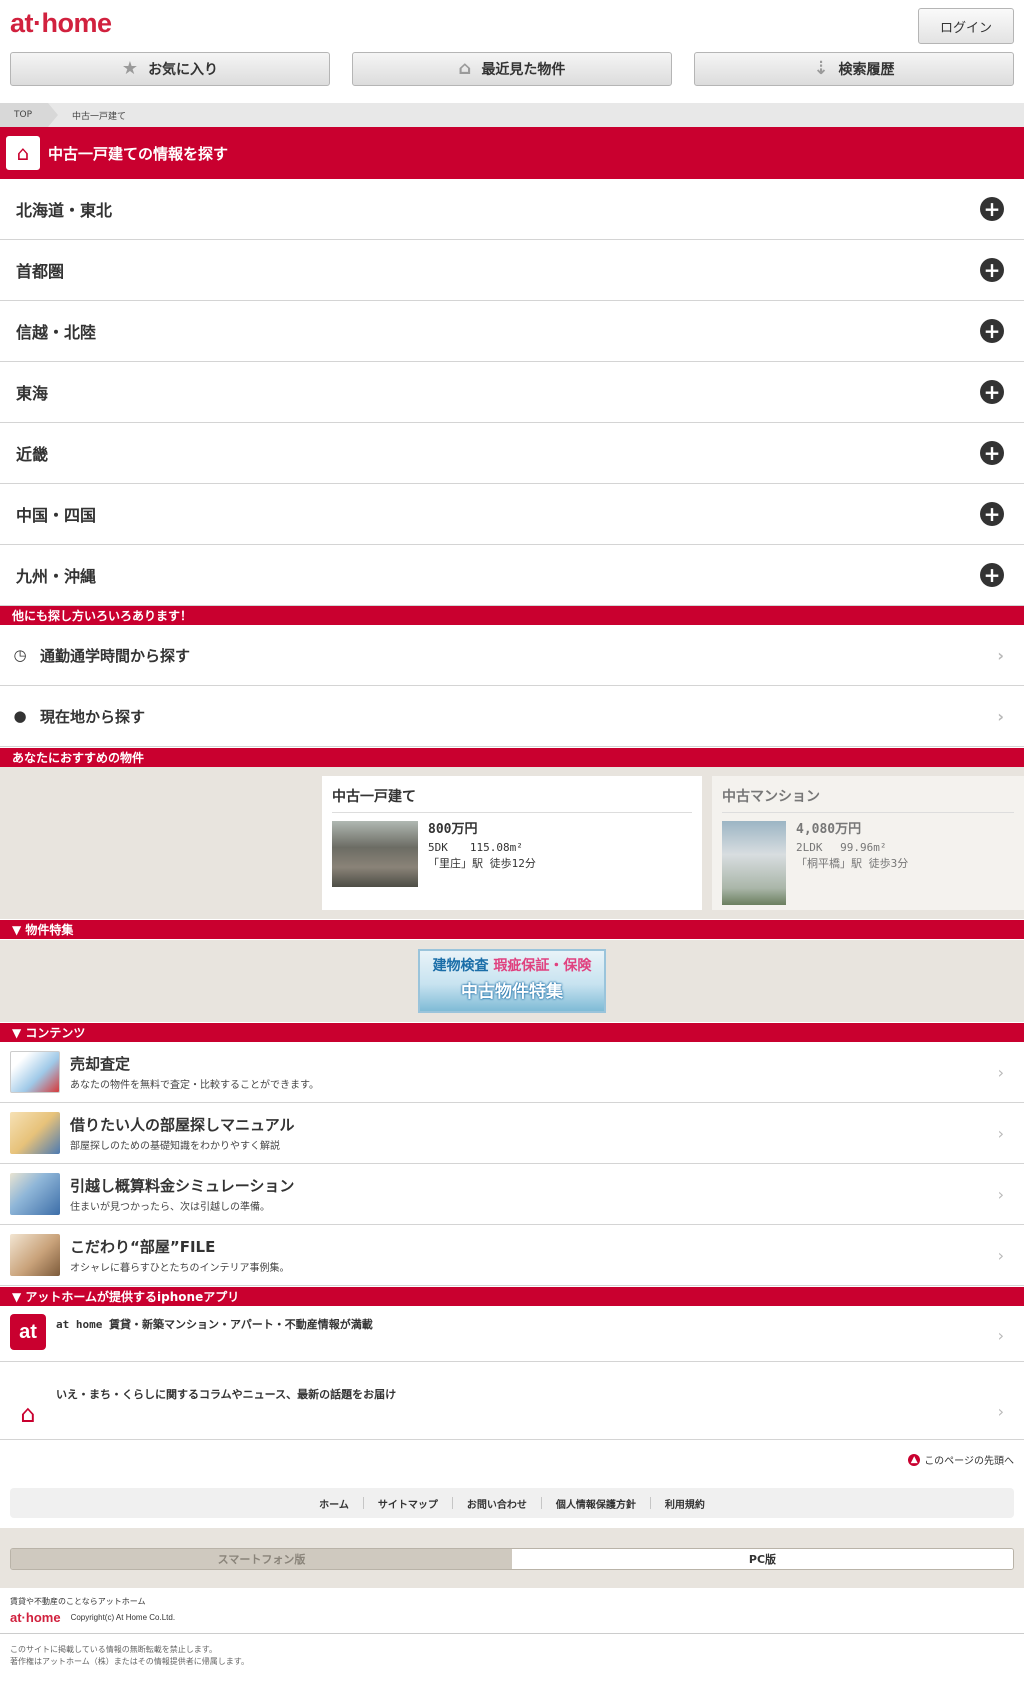  What do you see at coordinates (512, 209) in the screenshot?
I see `region-item-hokkaido-tohoku: 北海道・東北 +` at bounding box center [512, 209].